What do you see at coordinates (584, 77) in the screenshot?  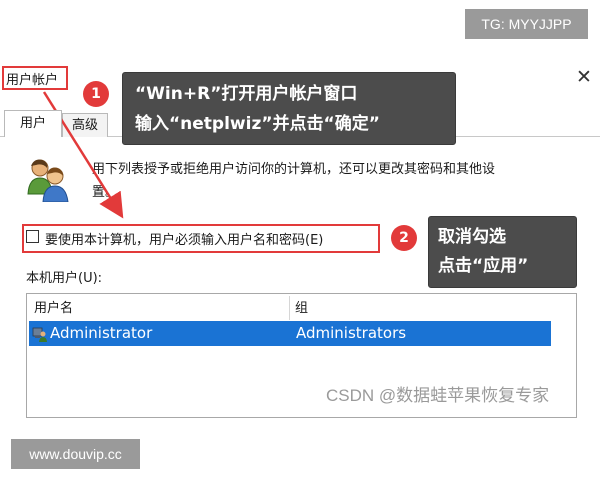 I see `close-icon: ✕` at bounding box center [584, 77].